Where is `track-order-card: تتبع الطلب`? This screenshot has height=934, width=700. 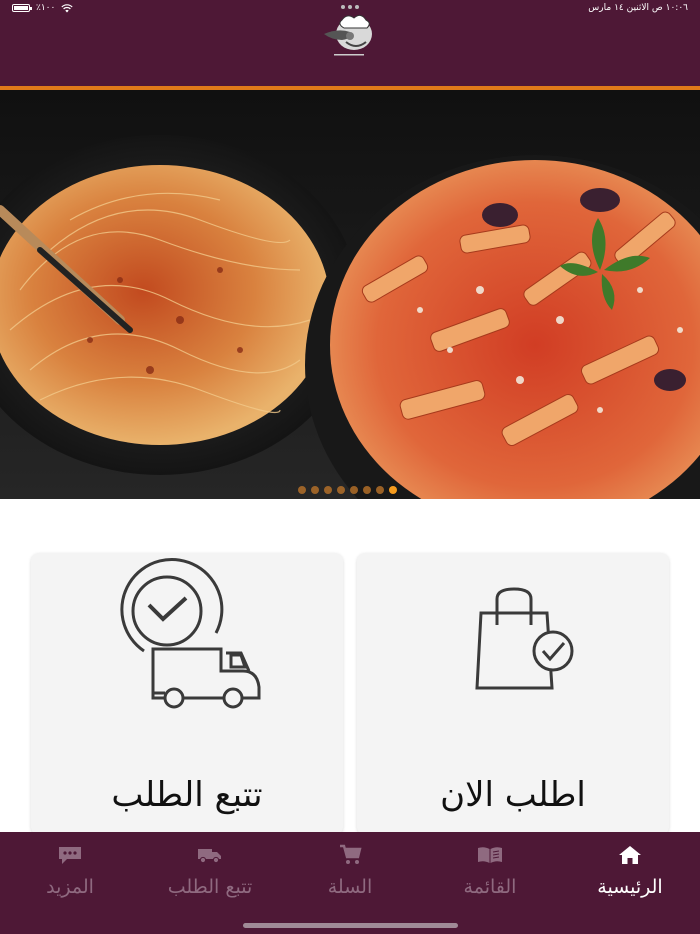
track-order-card: تتبع الطلب is located at coordinates (187, 694).